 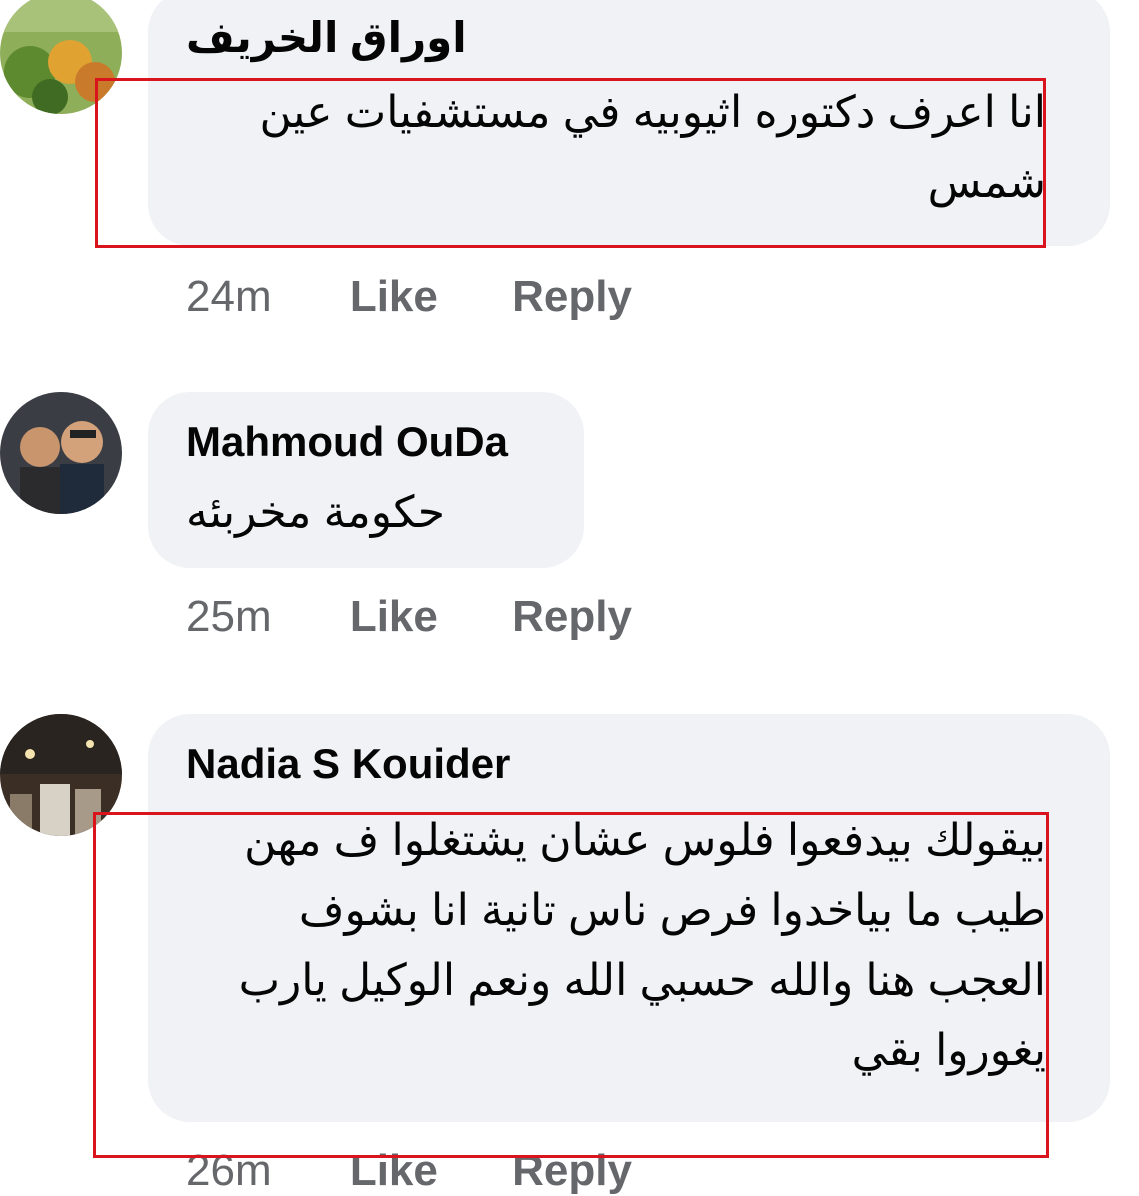 I want to click on comment-actions: 25m Like Reply, so click(x=409, y=617).